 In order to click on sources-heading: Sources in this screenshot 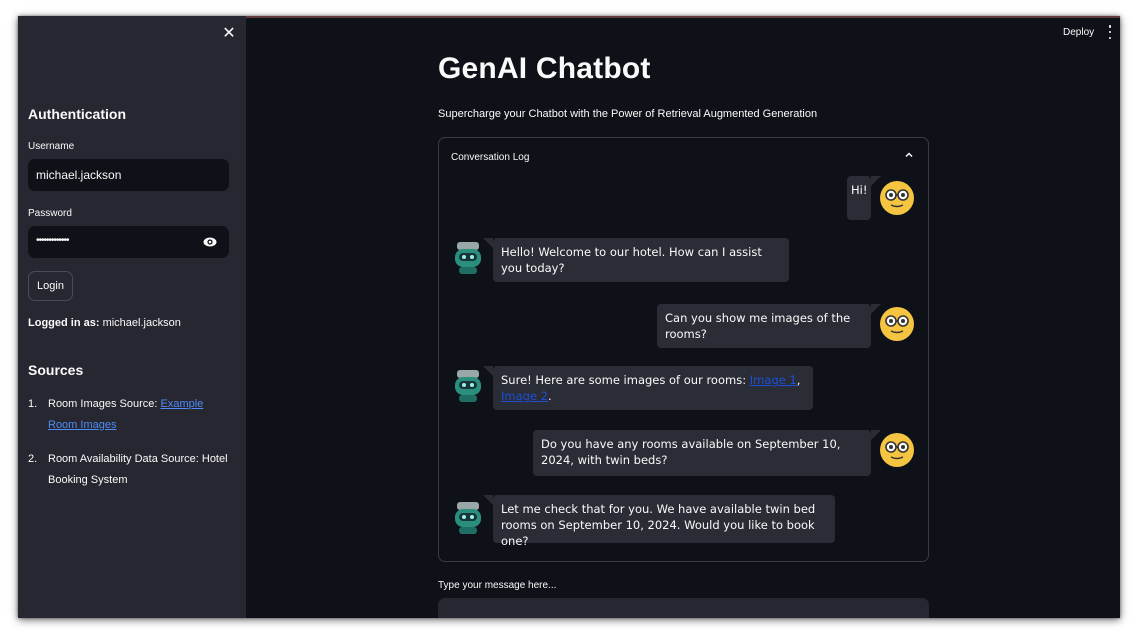, I will do `click(56, 370)`.